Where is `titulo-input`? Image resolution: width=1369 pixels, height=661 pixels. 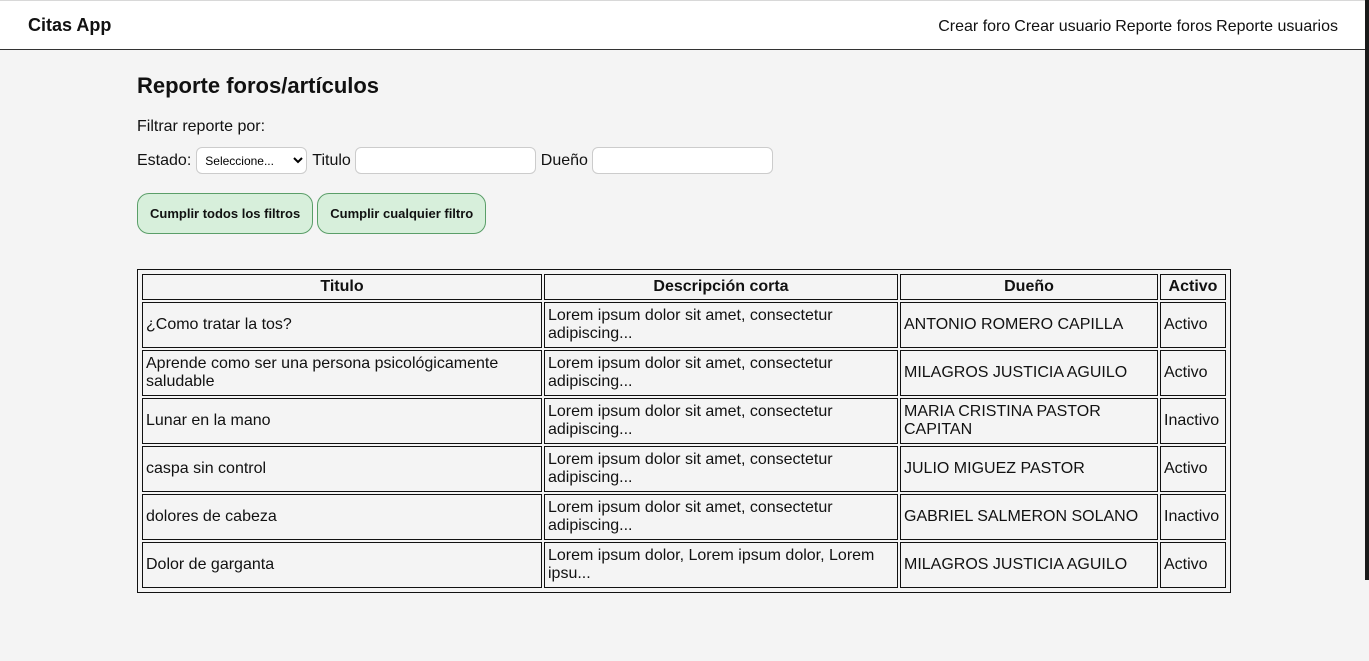
titulo-input is located at coordinates (445, 160).